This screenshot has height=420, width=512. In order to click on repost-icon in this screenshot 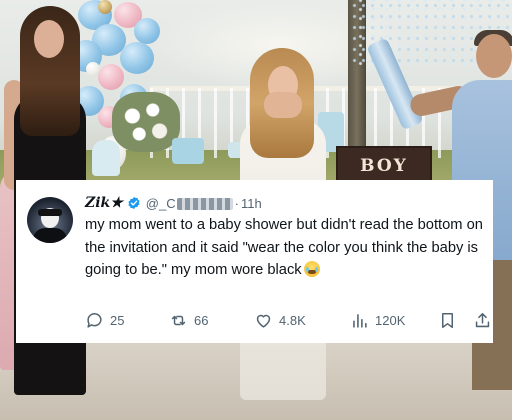, I will do `click(178, 320)`.